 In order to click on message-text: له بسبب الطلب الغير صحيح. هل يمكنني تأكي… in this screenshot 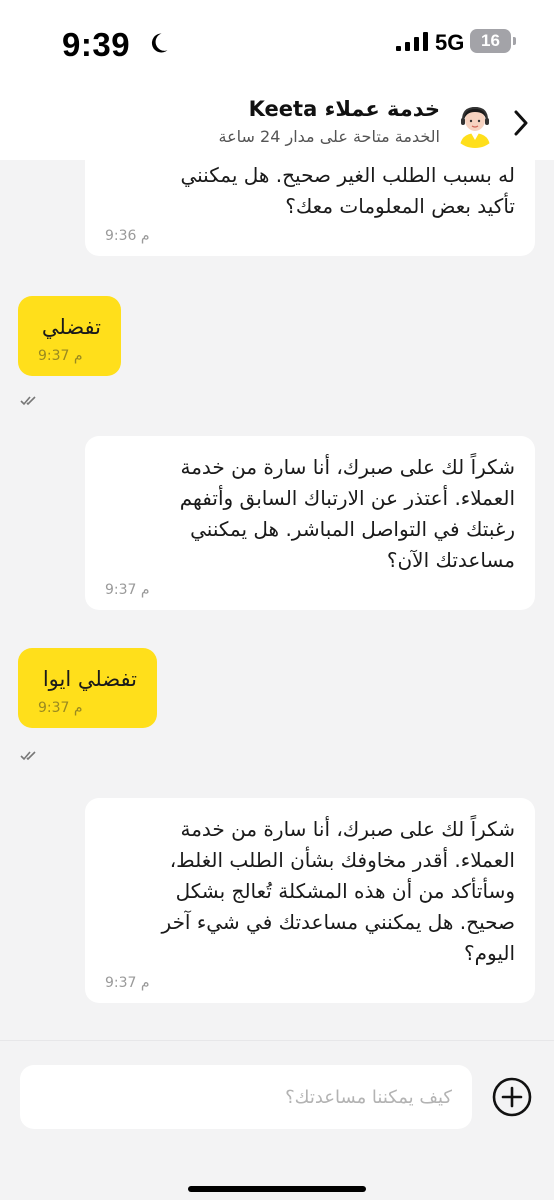, I will do `click(347, 190)`.